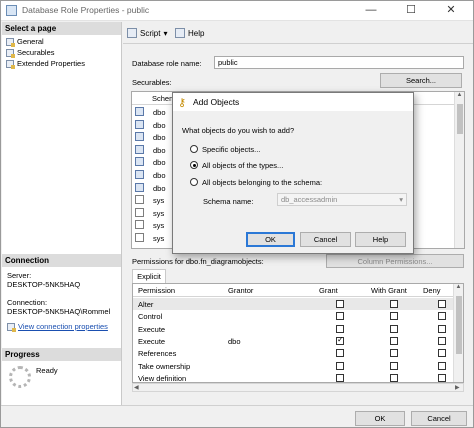  What do you see at coordinates (298, 290) in the screenshot?
I see `permissions-grid-header: Permission Grantor Grant With Grant Deny` at bounding box center [298, 290].